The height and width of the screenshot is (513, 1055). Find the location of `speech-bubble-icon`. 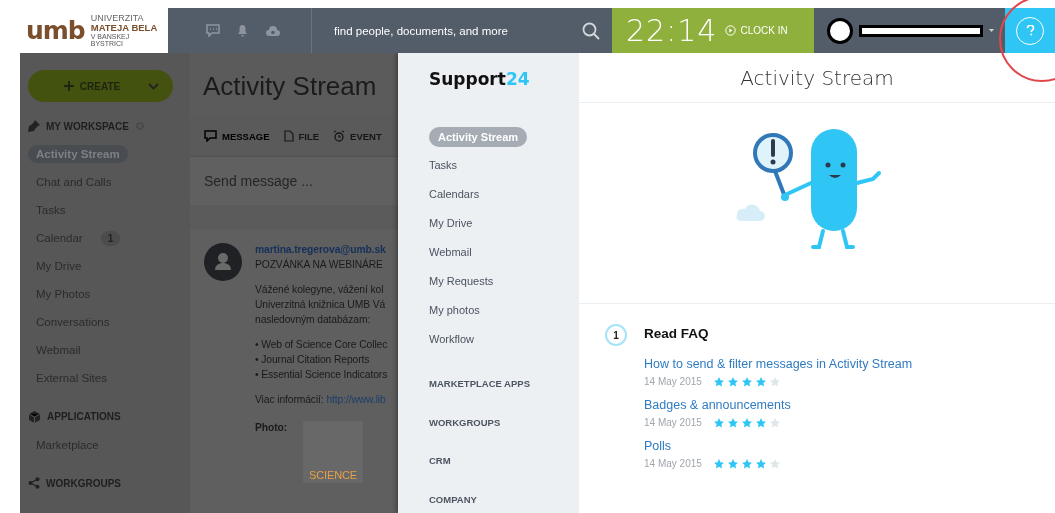

speech-bubble-icon is located at coordinates (210, 136).